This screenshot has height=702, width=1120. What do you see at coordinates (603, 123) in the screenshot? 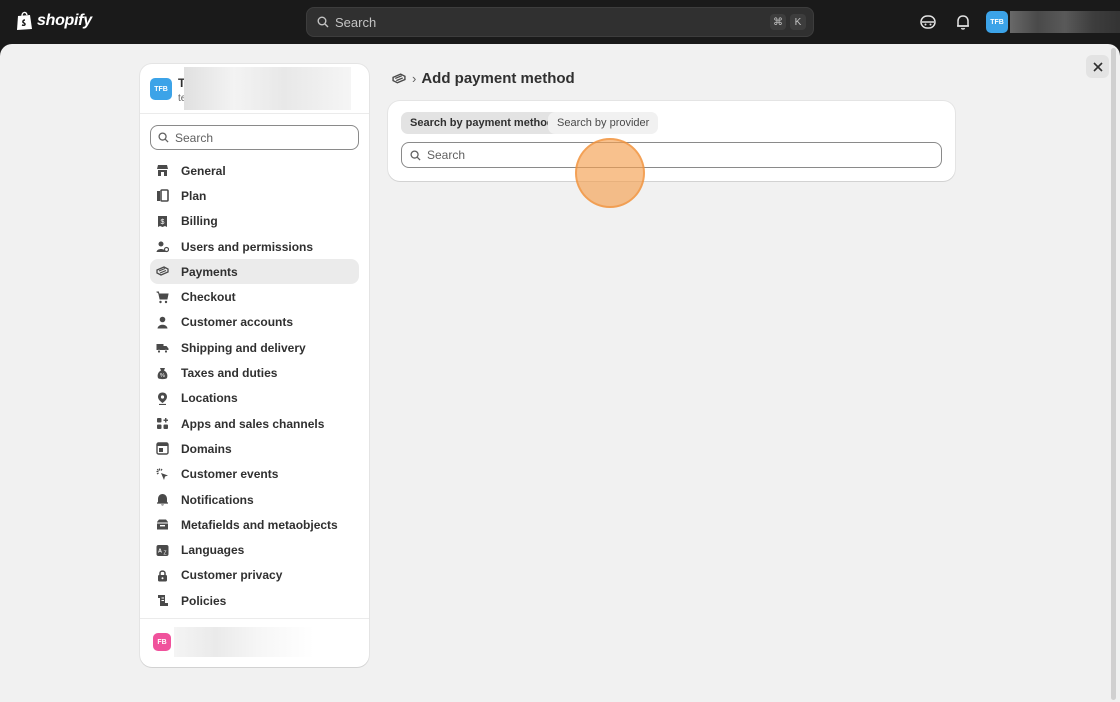
I see `tab-search-by-provider: Search by provider` at bounding box center [603, 123].